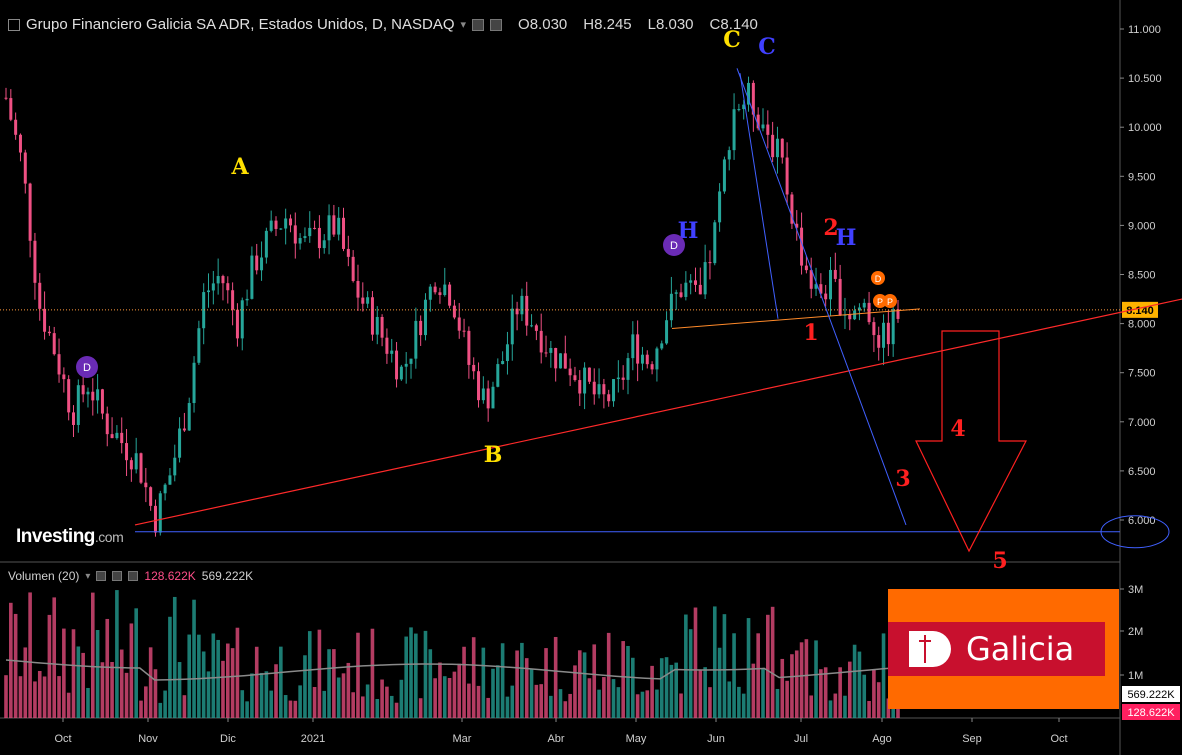 The image size is (1182, 755). I want to click on down-arrow-icon, so click(971, 441).